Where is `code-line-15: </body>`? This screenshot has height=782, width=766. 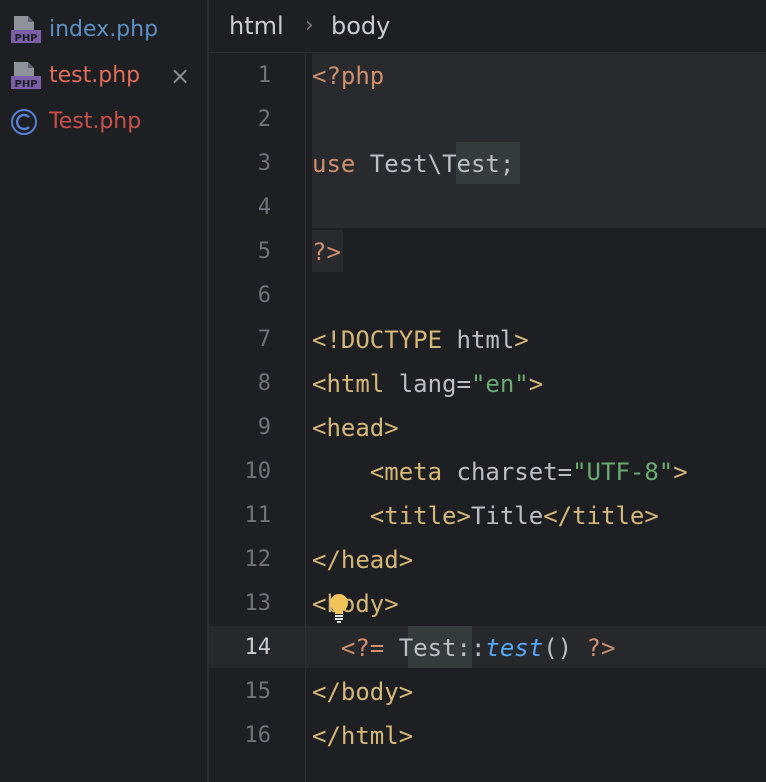 code-line-15: </body> is located at coordinates (362, 692).